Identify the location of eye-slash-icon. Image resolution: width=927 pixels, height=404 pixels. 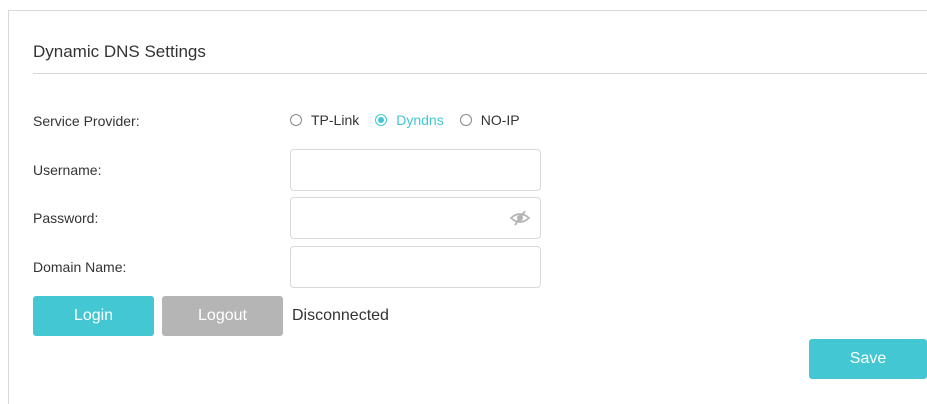
(520, 218).